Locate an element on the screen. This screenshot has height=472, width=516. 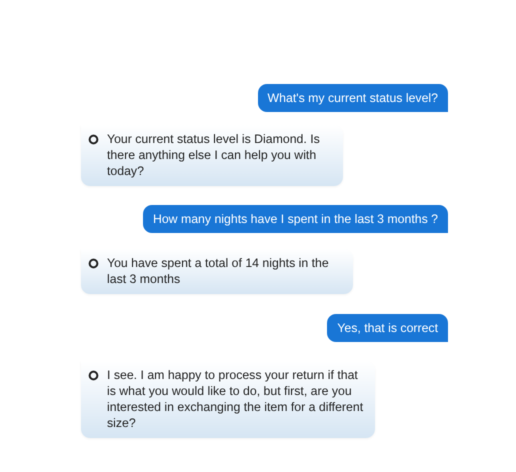
message-text: You have spent a total of 14 nights in the last 3 months is located at coordinates (218, 271).